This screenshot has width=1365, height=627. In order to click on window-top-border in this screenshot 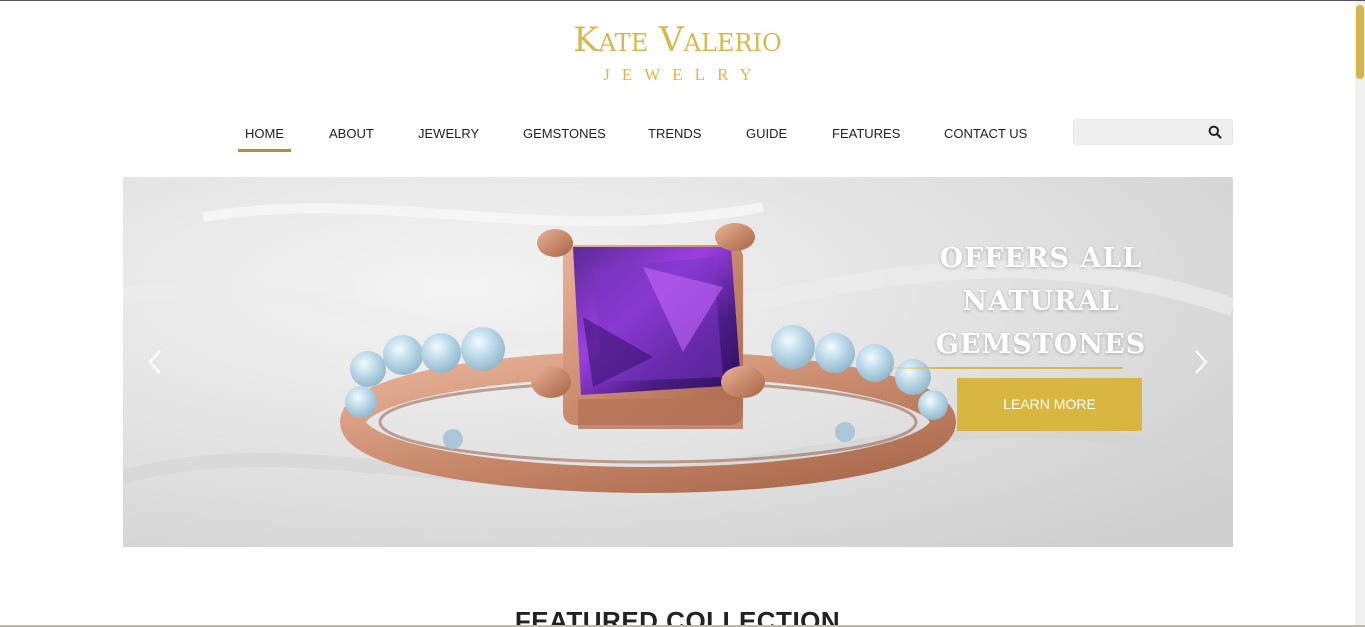, I will do `click(682, 0)`.